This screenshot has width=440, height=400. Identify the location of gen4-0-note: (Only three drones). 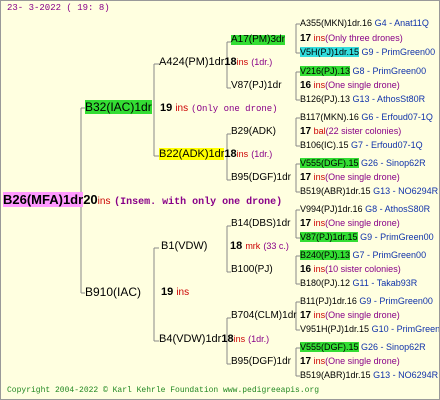
(364, 38).